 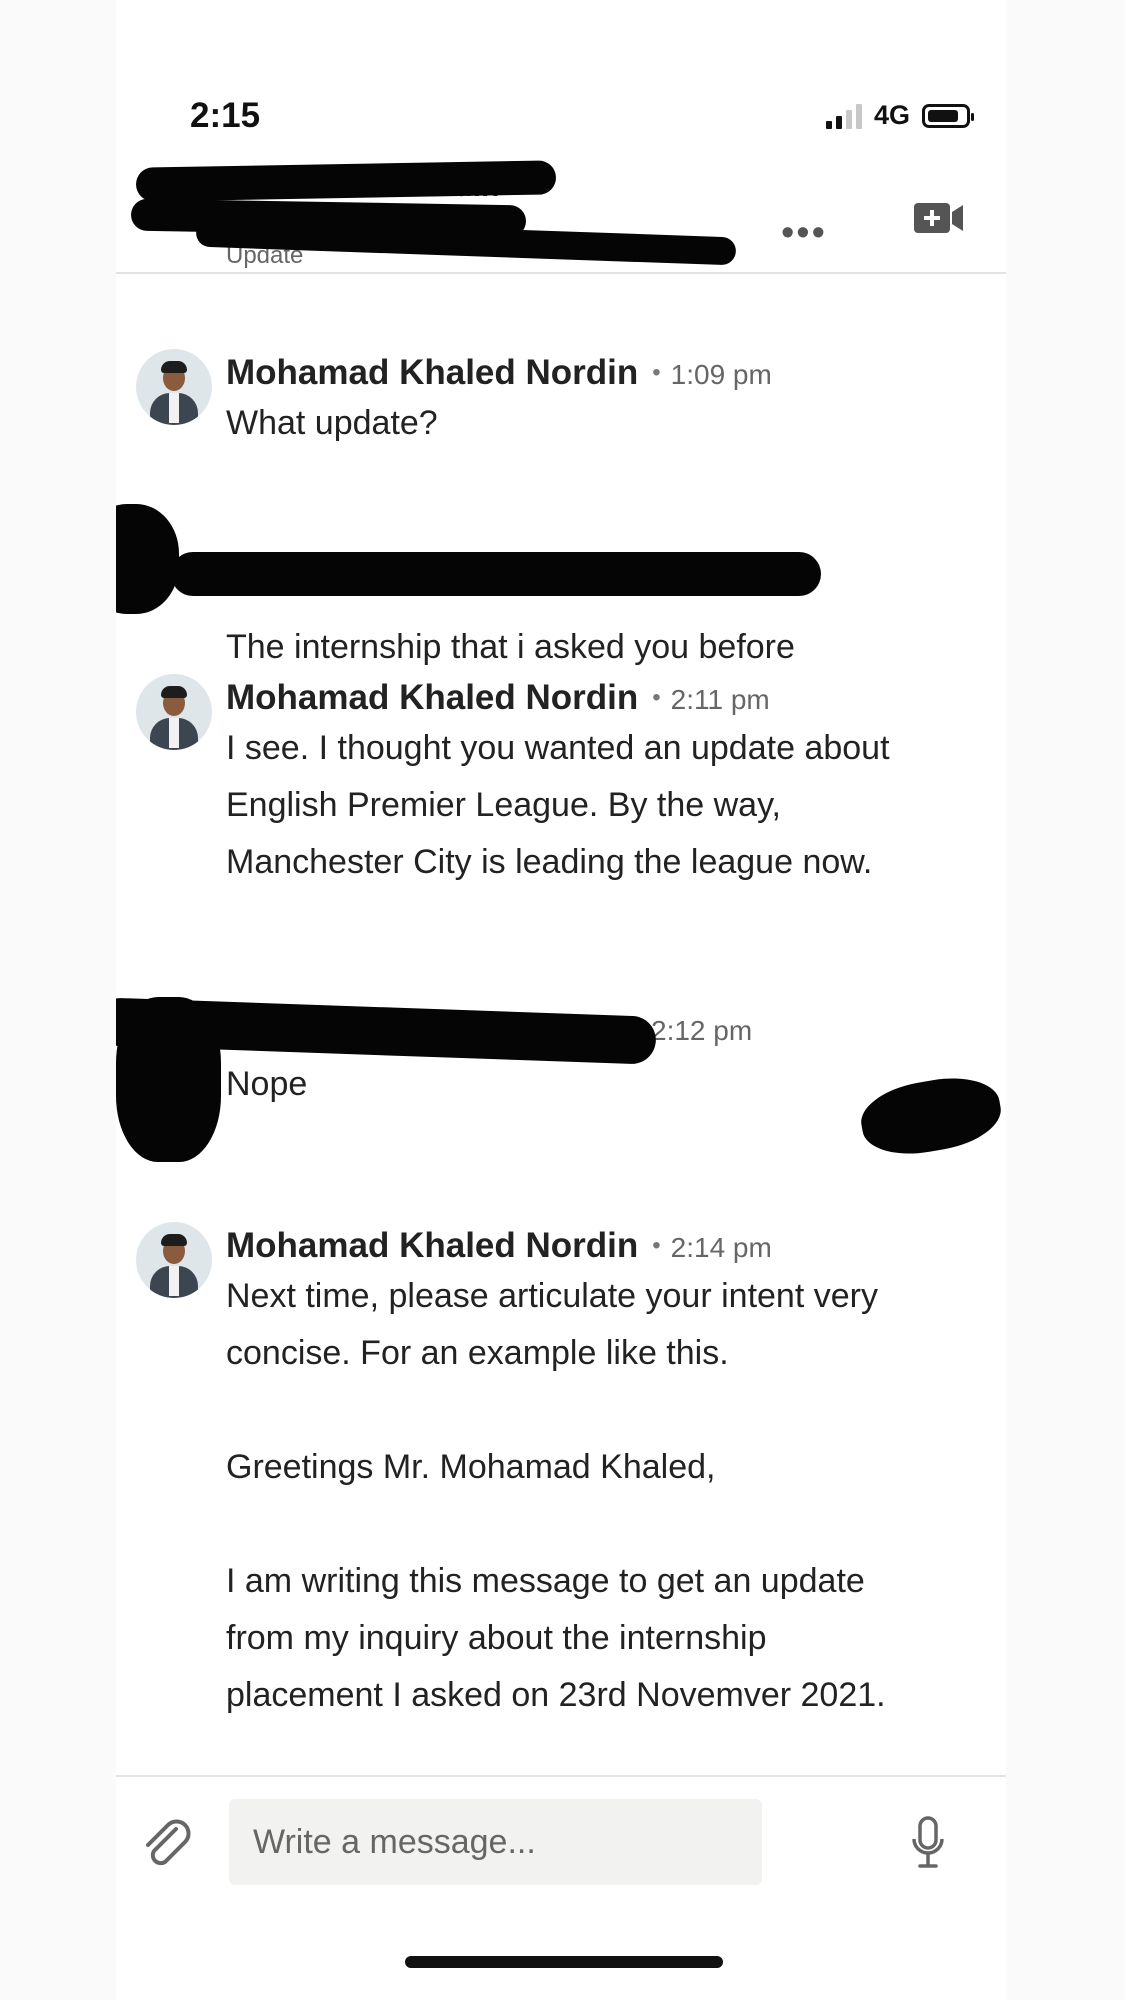 I want to click on message-sender: Mohamad Khaled Nordin • 2:11 pm, so click(x=498, y=697).